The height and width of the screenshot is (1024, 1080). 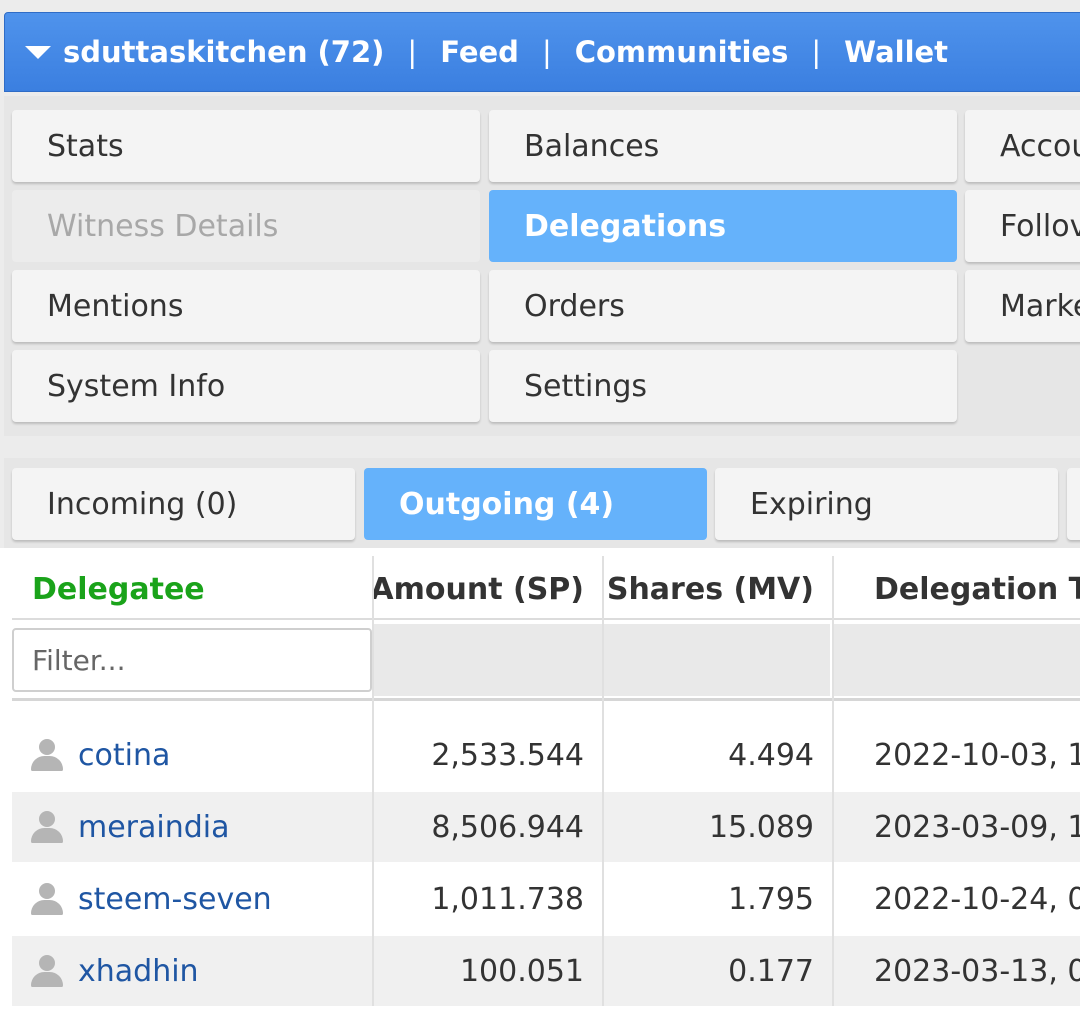 I want to click on tab-expiring: Expiring, so click(x=886, y=504).